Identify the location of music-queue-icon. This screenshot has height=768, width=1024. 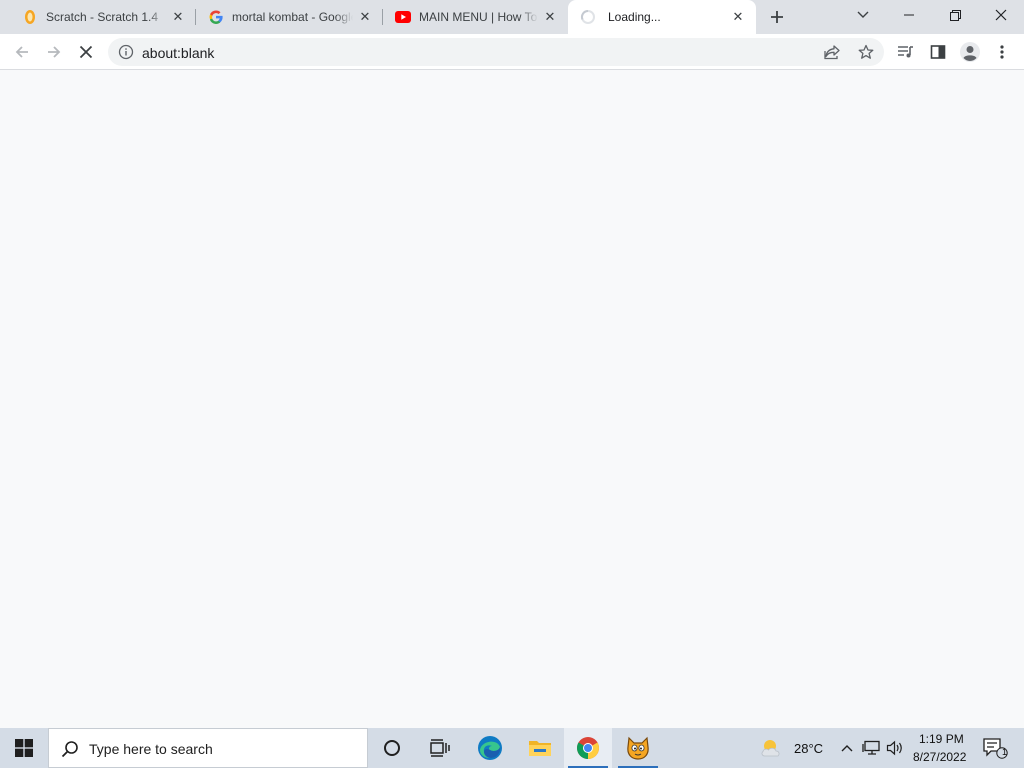
(905, 52).